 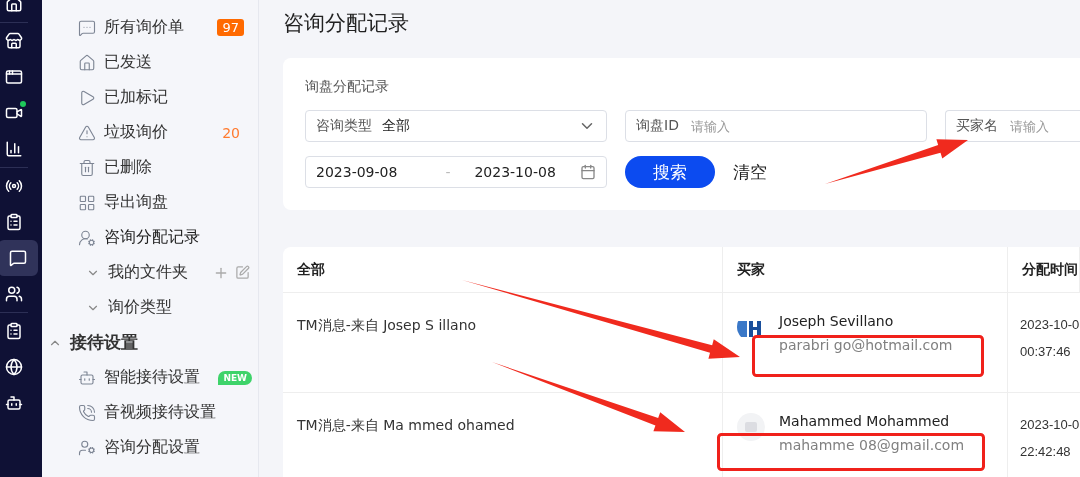 I want to click on sidebar-item: 已发送, so click(x=150, y=62).